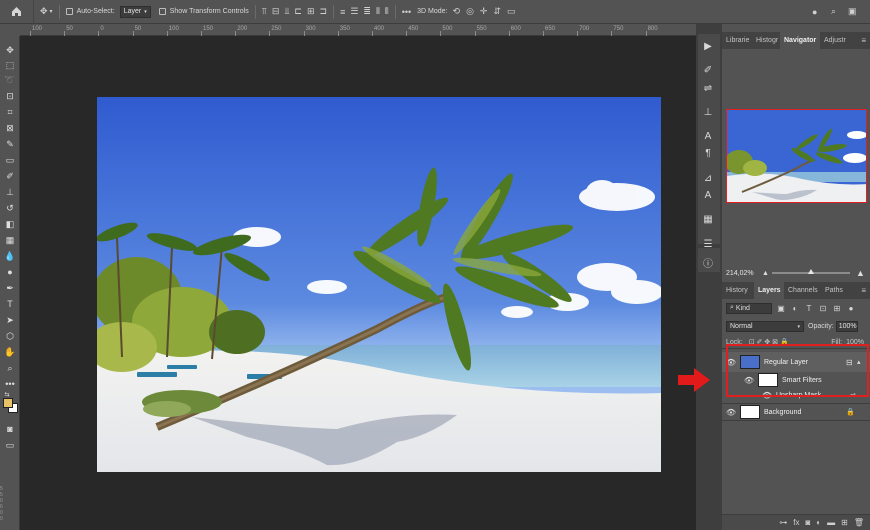 Image resolution: width=870 pixels, height=530 pixels. What do you see at coordinates (796, 522) in the screenshot?
I see `fx-icon: fx` at bounding box center [796, 522].